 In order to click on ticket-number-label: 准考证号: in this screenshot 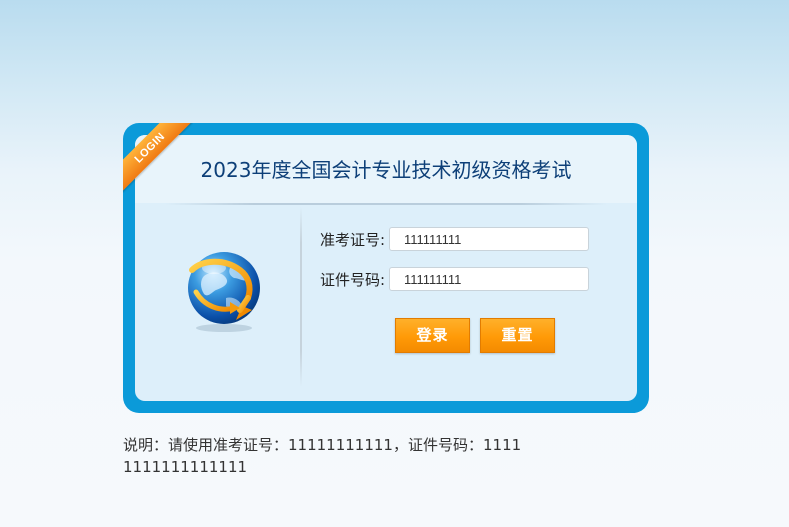, I will do `click(352, 240)`.